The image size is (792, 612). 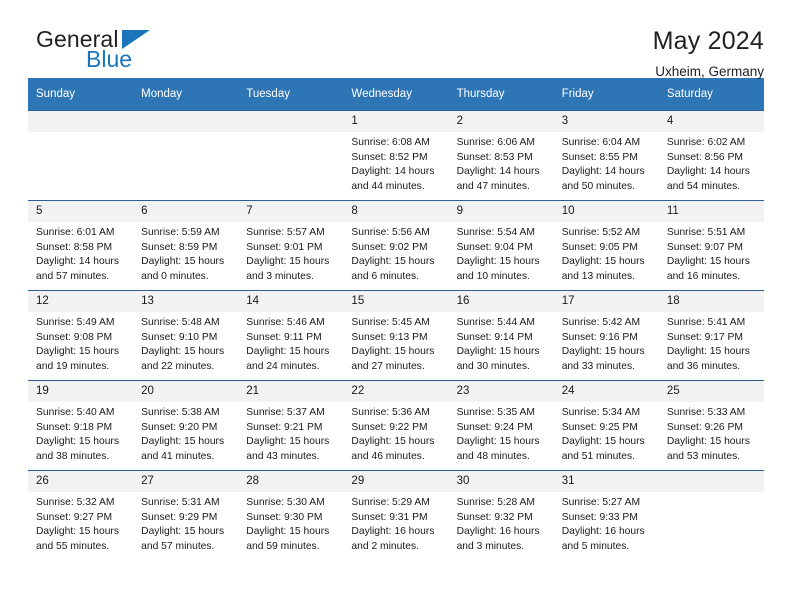 What do you see at coordinates (396, 481) in the screenshot?
I see `day-number: 29` at bounding box center [396, 481].